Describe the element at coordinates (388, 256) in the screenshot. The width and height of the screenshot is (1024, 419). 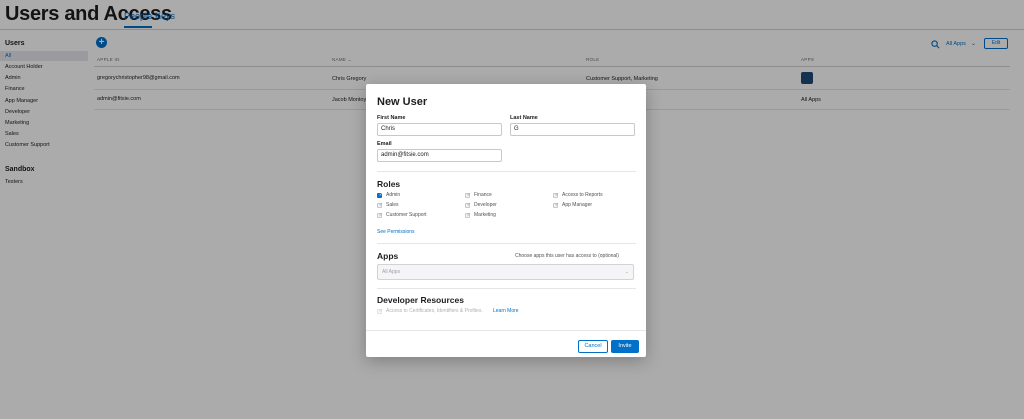
I see `apps-title: Apps` at that location.